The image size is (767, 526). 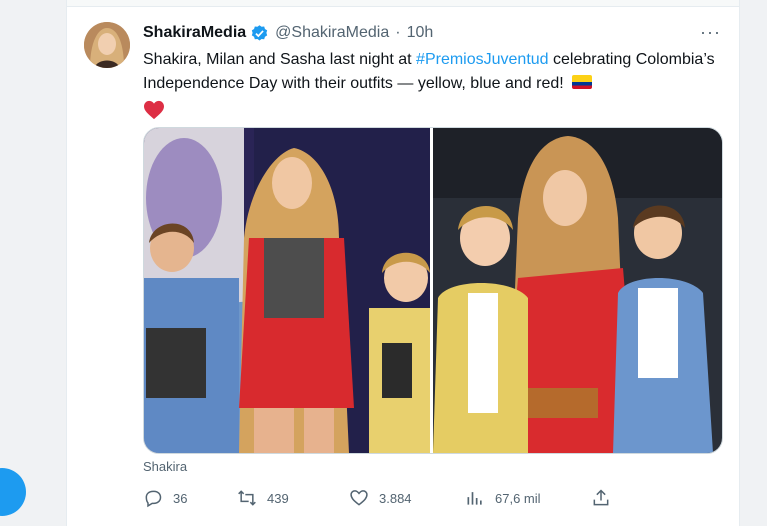 What do you see at coordinates (710, 32) in the screenshot?
I see `more-options-icon: ···` at bounding box center [710, 32].